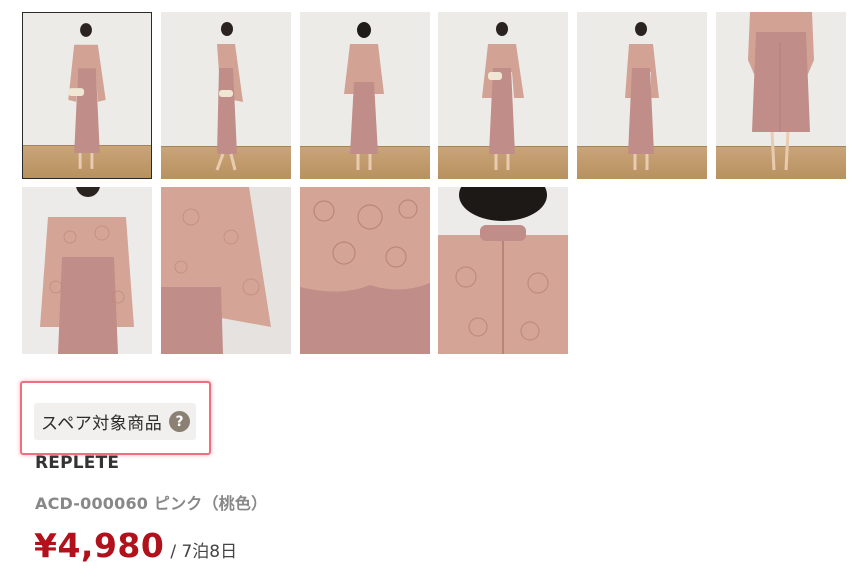 This screenshot has width=866, height=580. I want to click on rental-period: / 7泊8日, so click(204, 552).